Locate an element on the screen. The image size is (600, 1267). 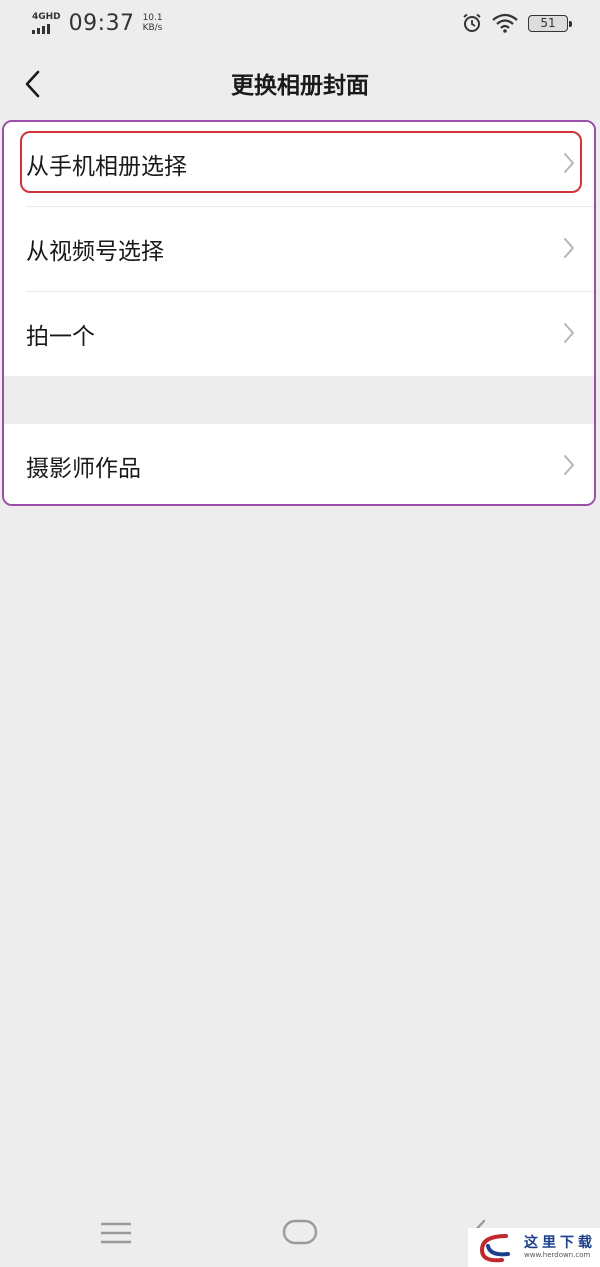
battery-icon: 51 is located at coordinates (550, 23).